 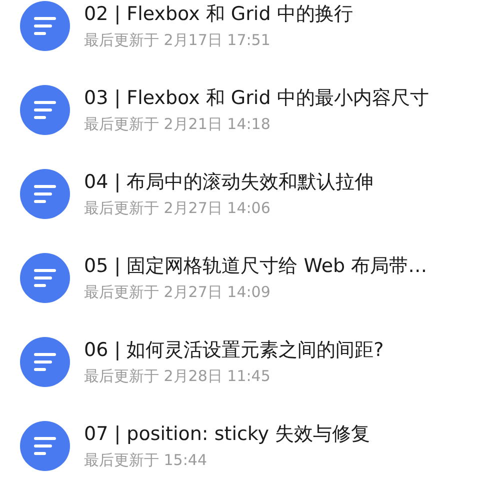 What do you see at coordinates (234, 350) in the screenshot?
I see `article-title: 06 | 如何灵活设置元素之间的间距?` at bounding box center [234, 350].